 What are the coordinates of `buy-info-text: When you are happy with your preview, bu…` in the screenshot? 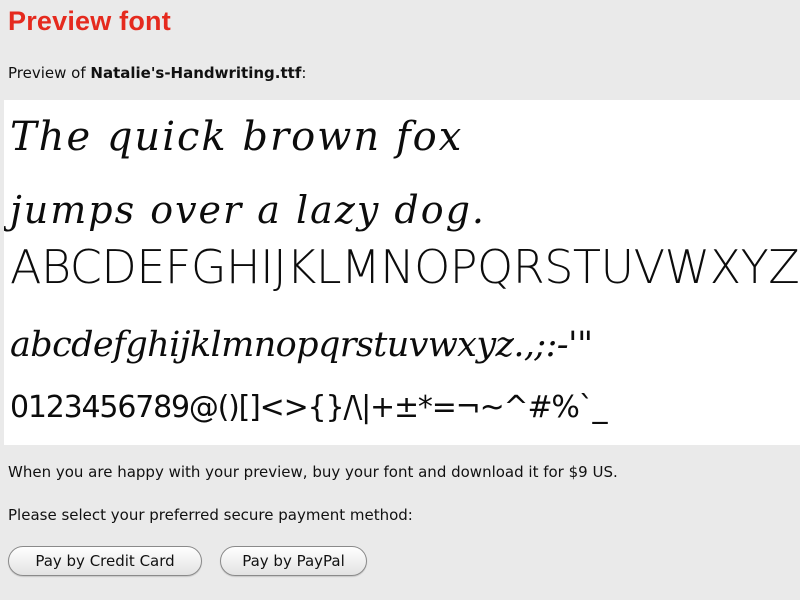 It's located at (313, 472).